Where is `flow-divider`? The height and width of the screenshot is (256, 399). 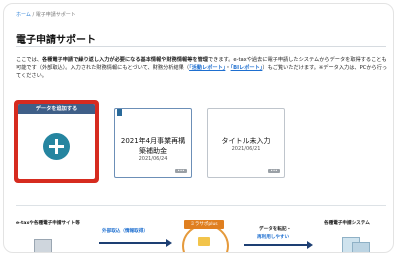
flow-divider is located at coordinates (201, 205).